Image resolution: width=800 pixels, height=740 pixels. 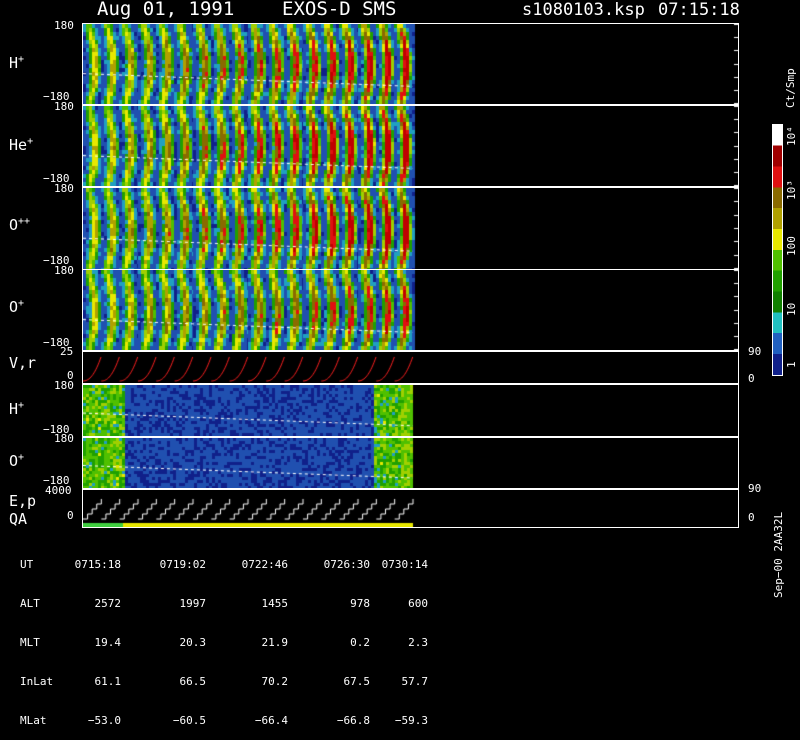 What do you see at coordinates (64, 106) in the screenshot?
I see `ytick-p2-top: 180` at bounding box center [64, 106].